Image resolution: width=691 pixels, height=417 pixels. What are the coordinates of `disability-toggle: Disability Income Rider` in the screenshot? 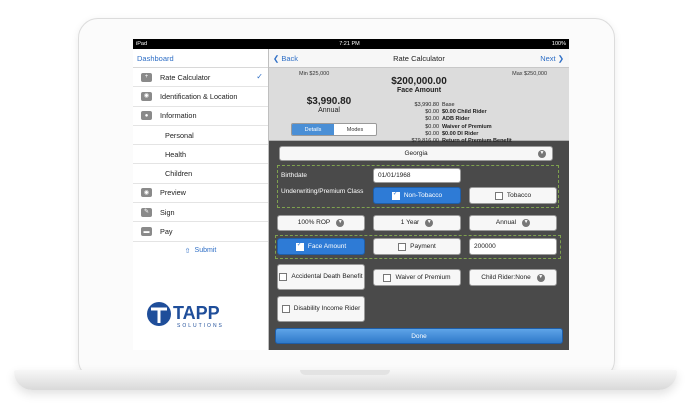 It's located at (321, 309).